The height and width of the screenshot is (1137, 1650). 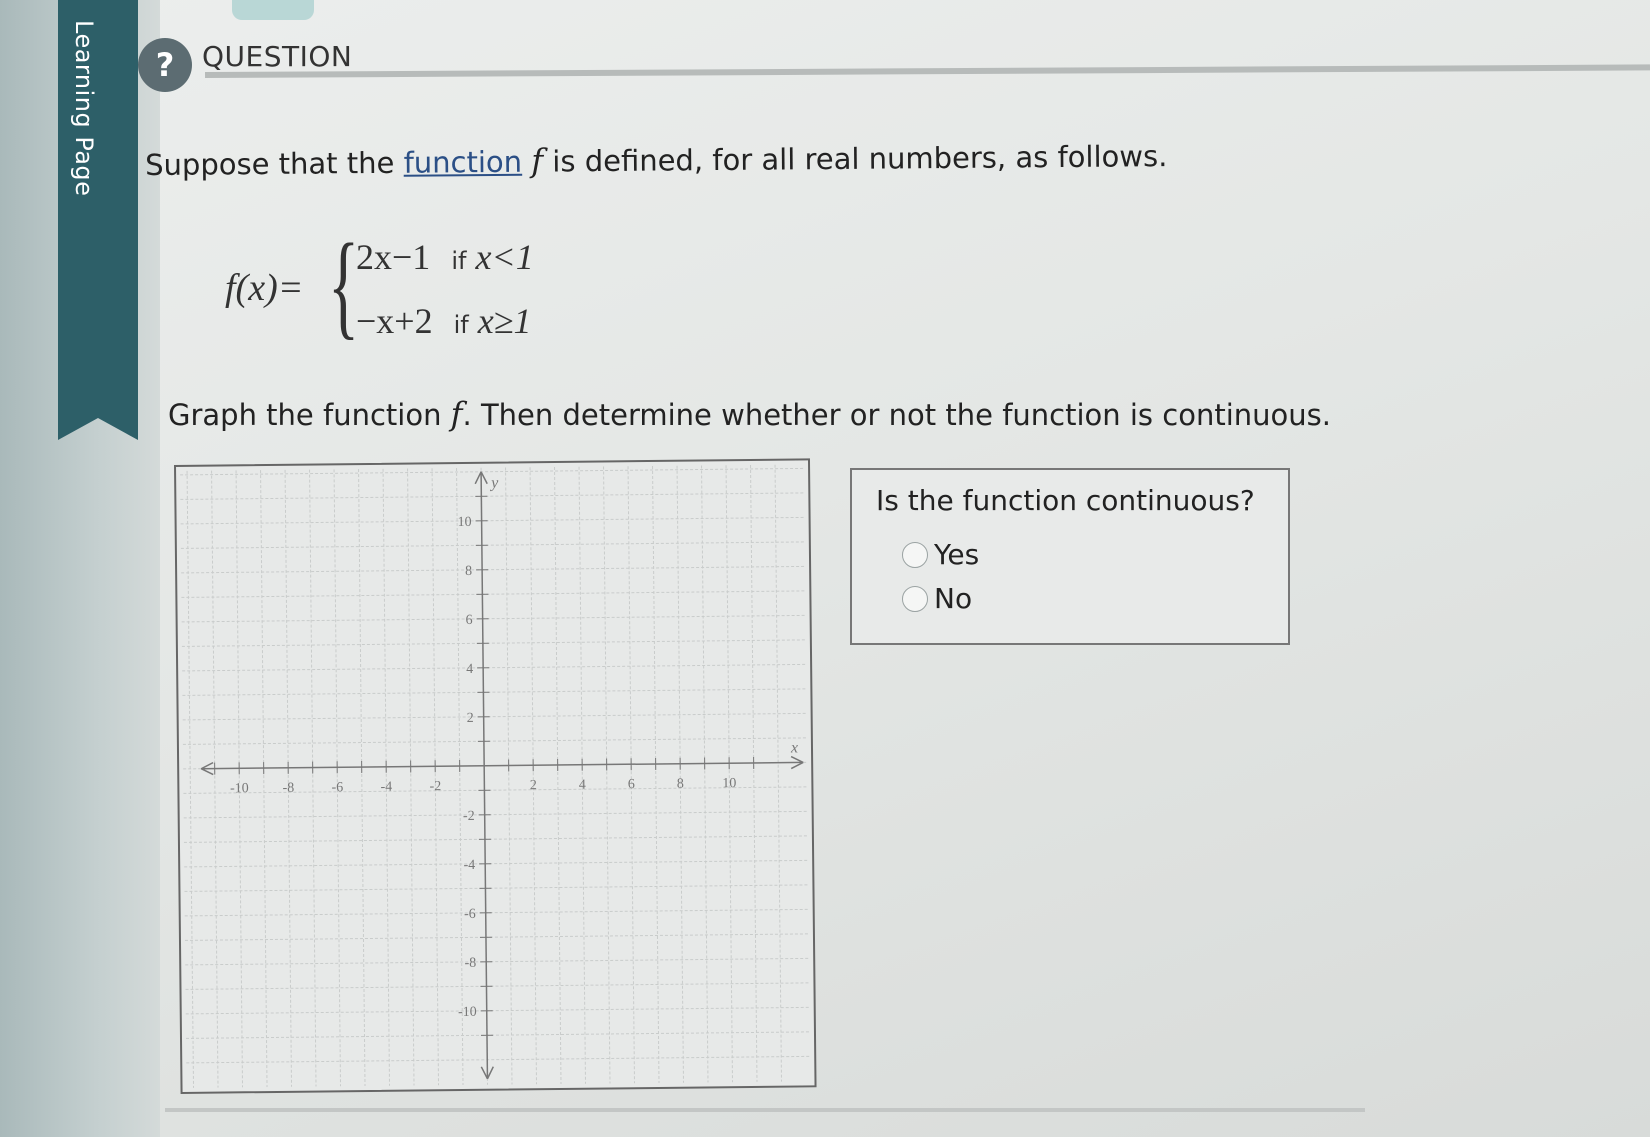 What do you see at coordinates (462, 162) in the screenshot?
I see `function-link: function` at bounding box center [462, 162].